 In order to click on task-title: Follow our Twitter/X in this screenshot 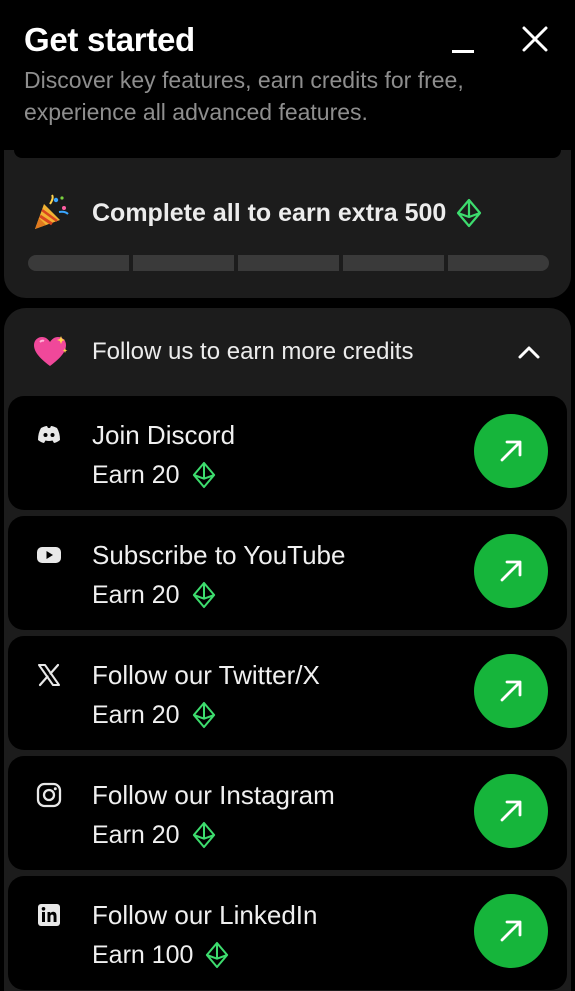, I will do `click(206, 675)`.